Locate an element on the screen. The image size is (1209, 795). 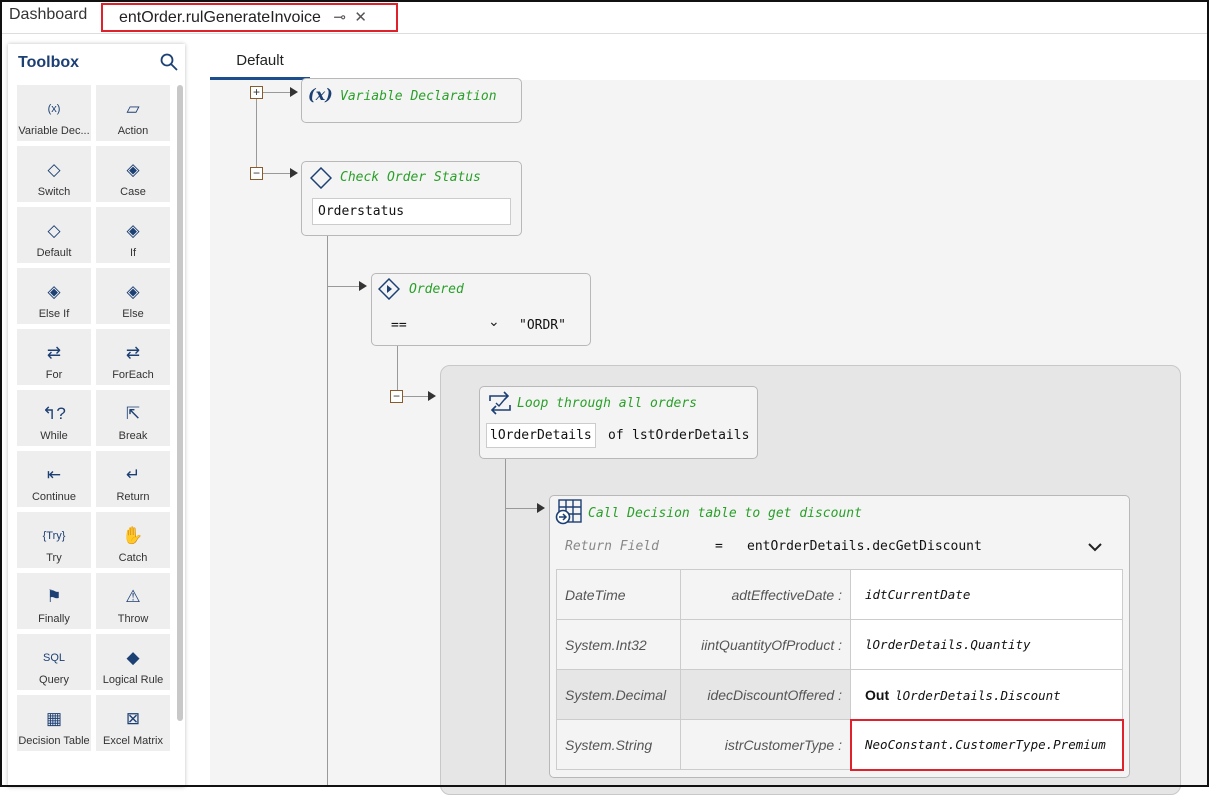
node-title: Call Decision table to get discount is located at coordinates (725, 513).